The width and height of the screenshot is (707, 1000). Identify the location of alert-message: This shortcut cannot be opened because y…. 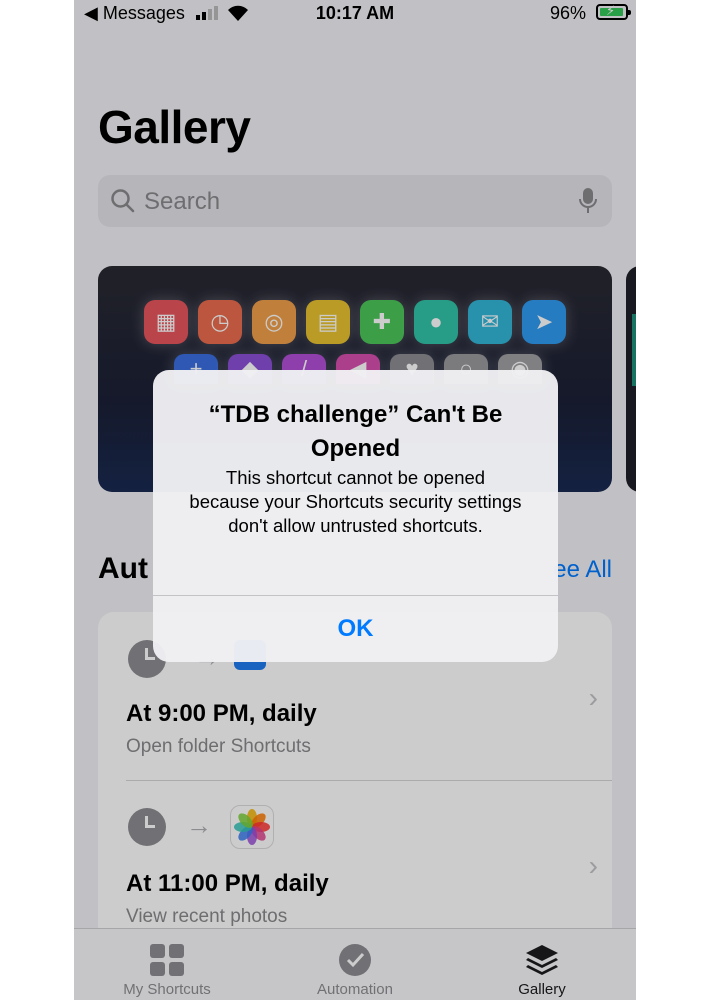
(355, 501).